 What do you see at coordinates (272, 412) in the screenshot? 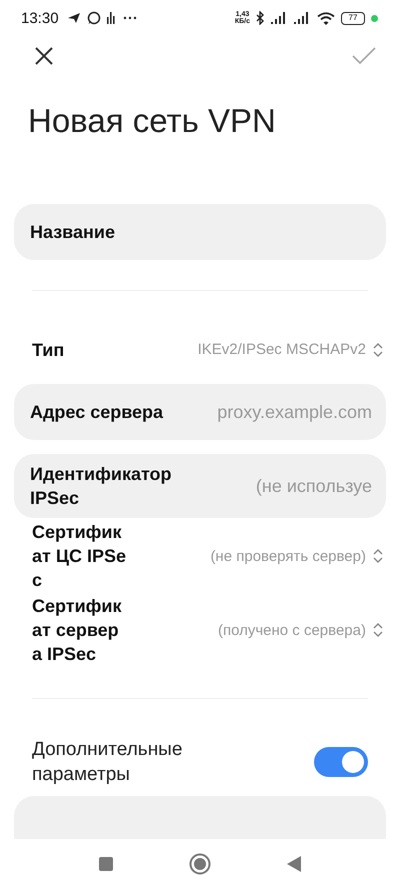
I see `text-field: proxy.example.com` at bounding box center [272, 412].